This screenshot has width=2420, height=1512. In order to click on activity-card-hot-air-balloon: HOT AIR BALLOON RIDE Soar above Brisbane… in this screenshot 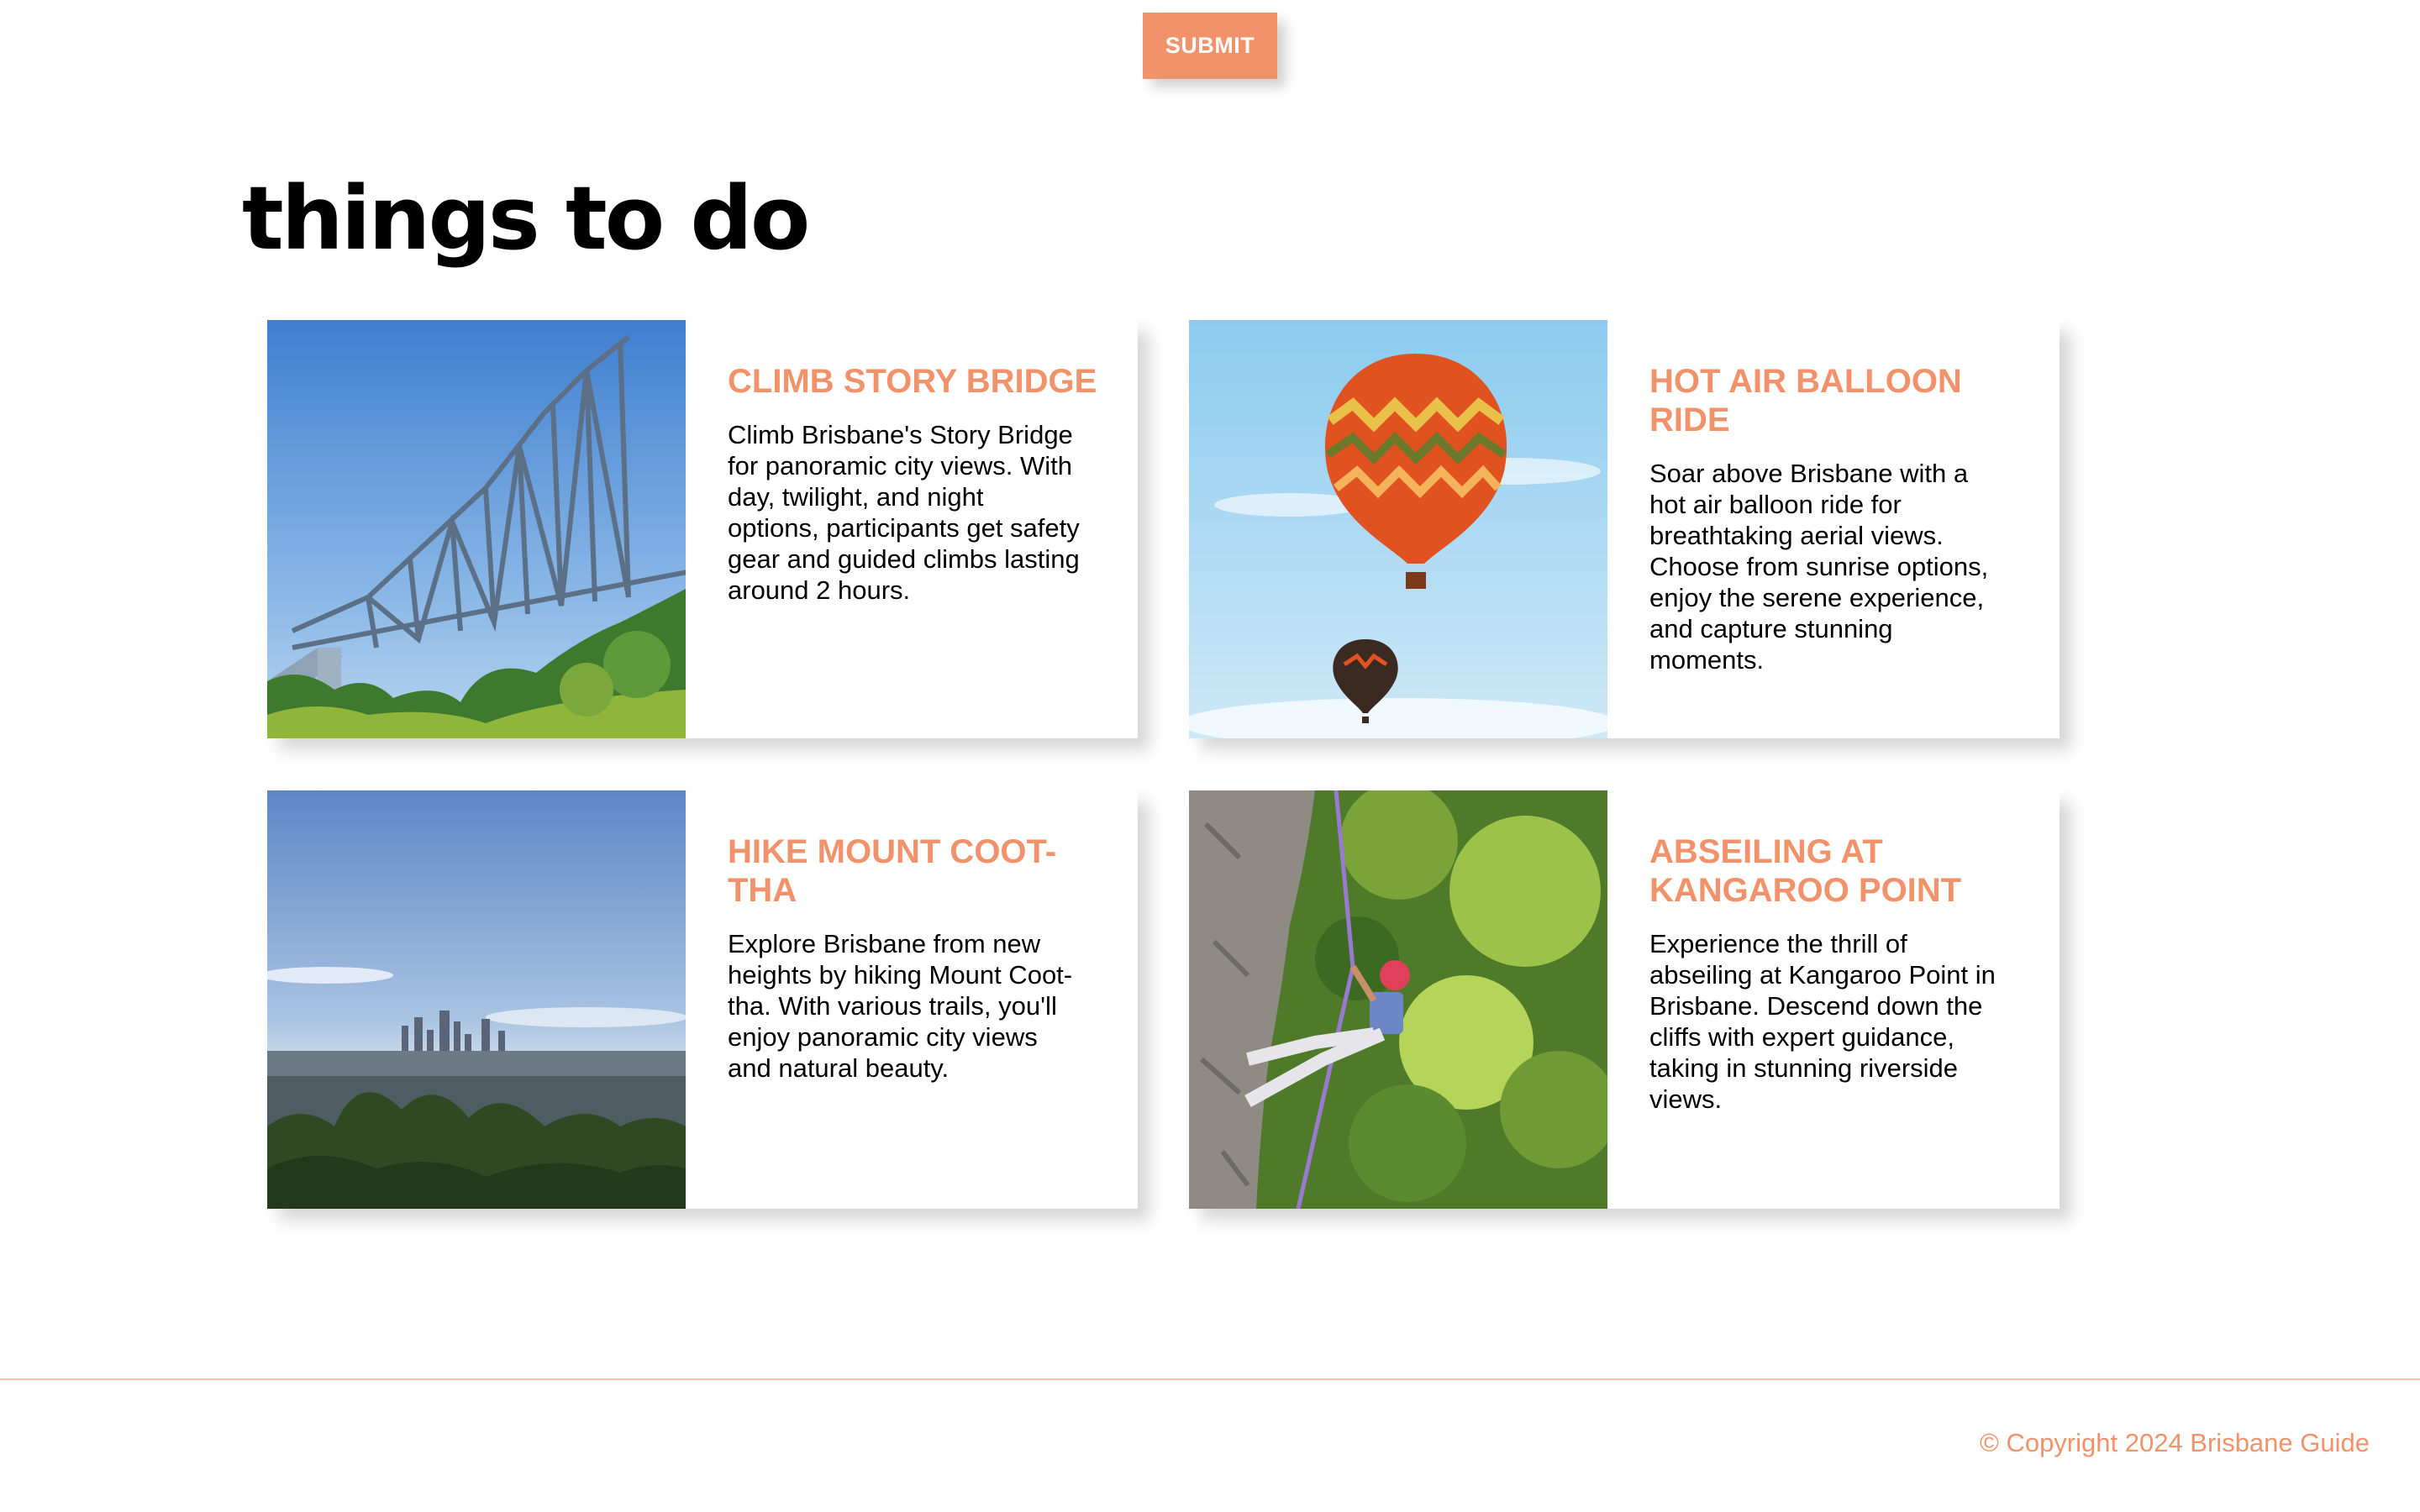, I will do `click(1624, 529)`.